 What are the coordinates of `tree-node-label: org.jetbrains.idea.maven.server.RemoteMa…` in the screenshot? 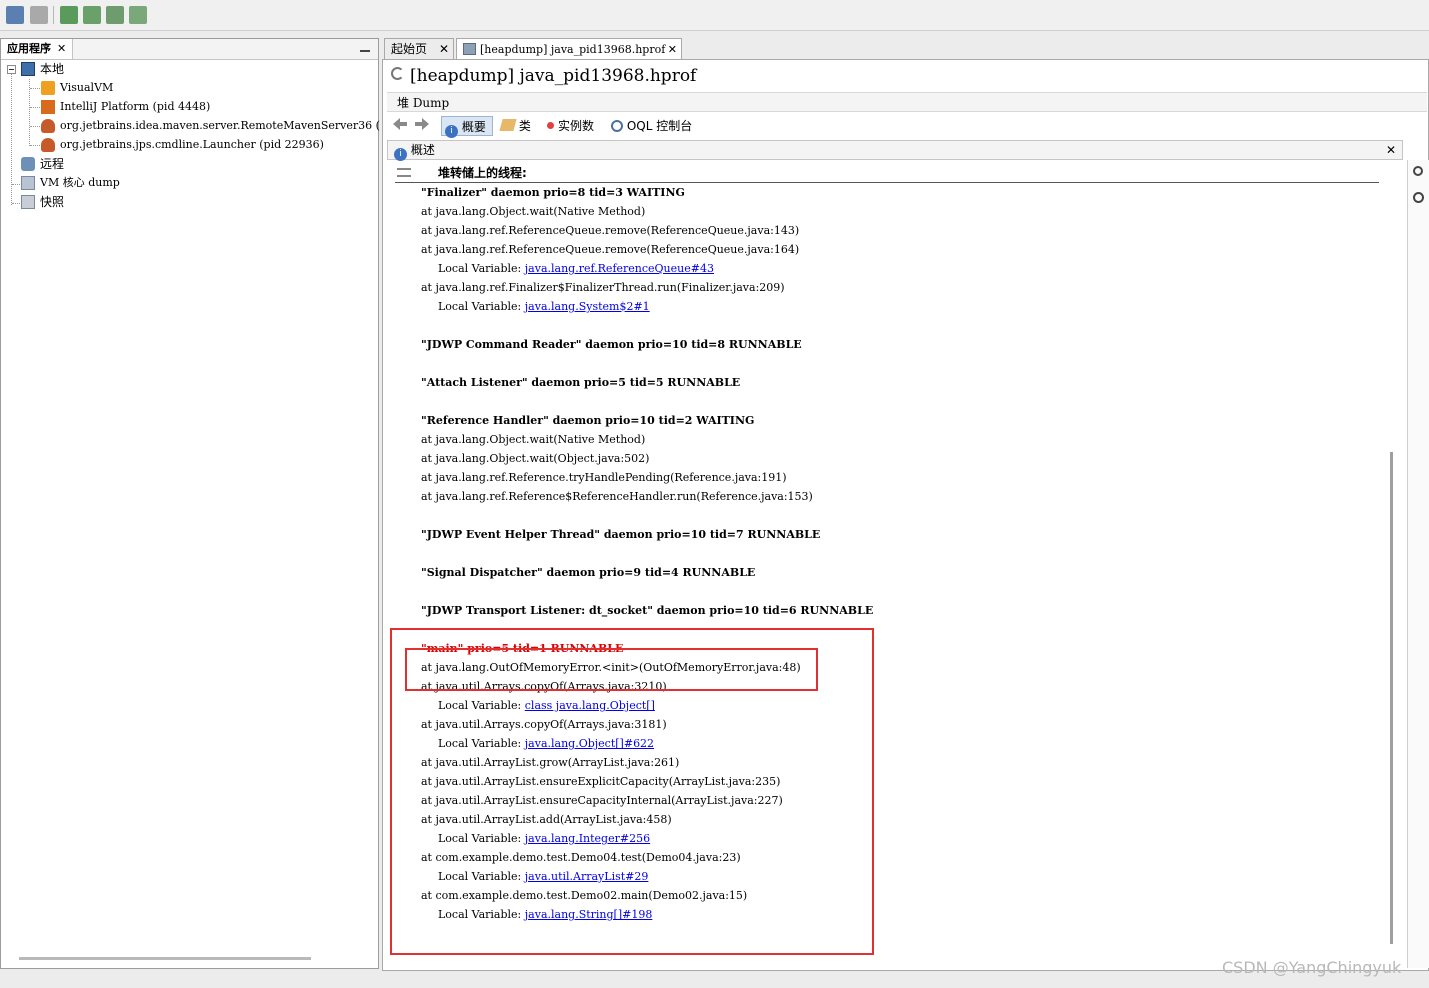 It's located at (220, 125).